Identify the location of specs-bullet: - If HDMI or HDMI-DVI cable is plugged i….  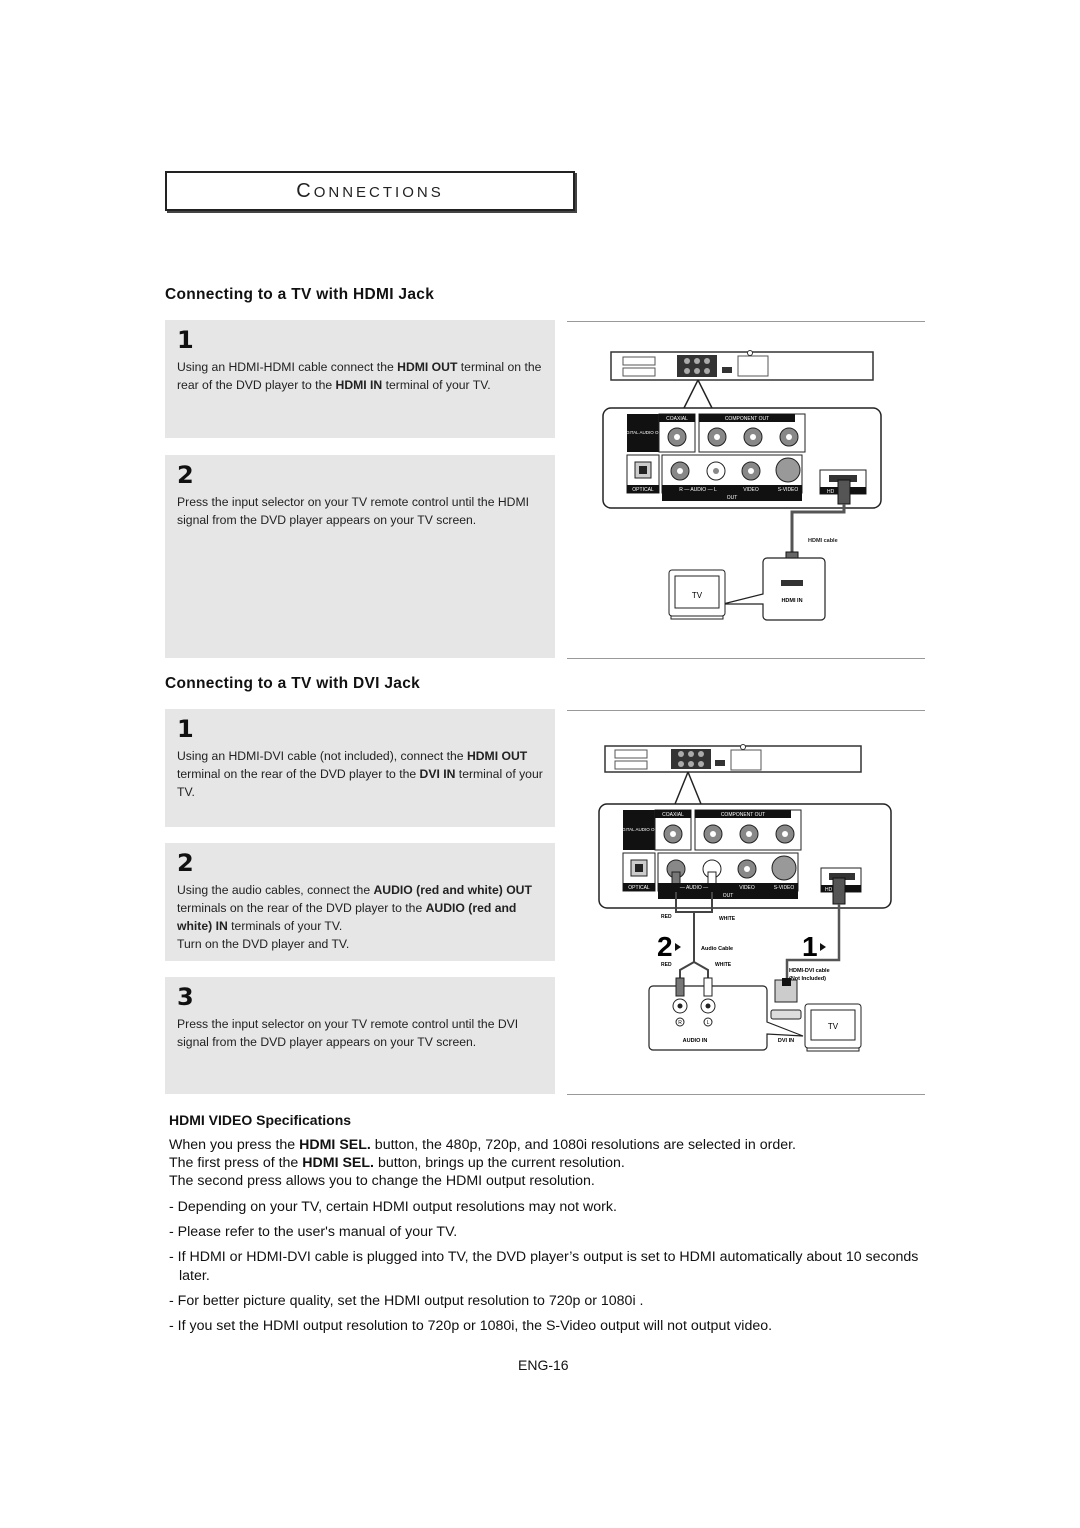
(544, 1266).